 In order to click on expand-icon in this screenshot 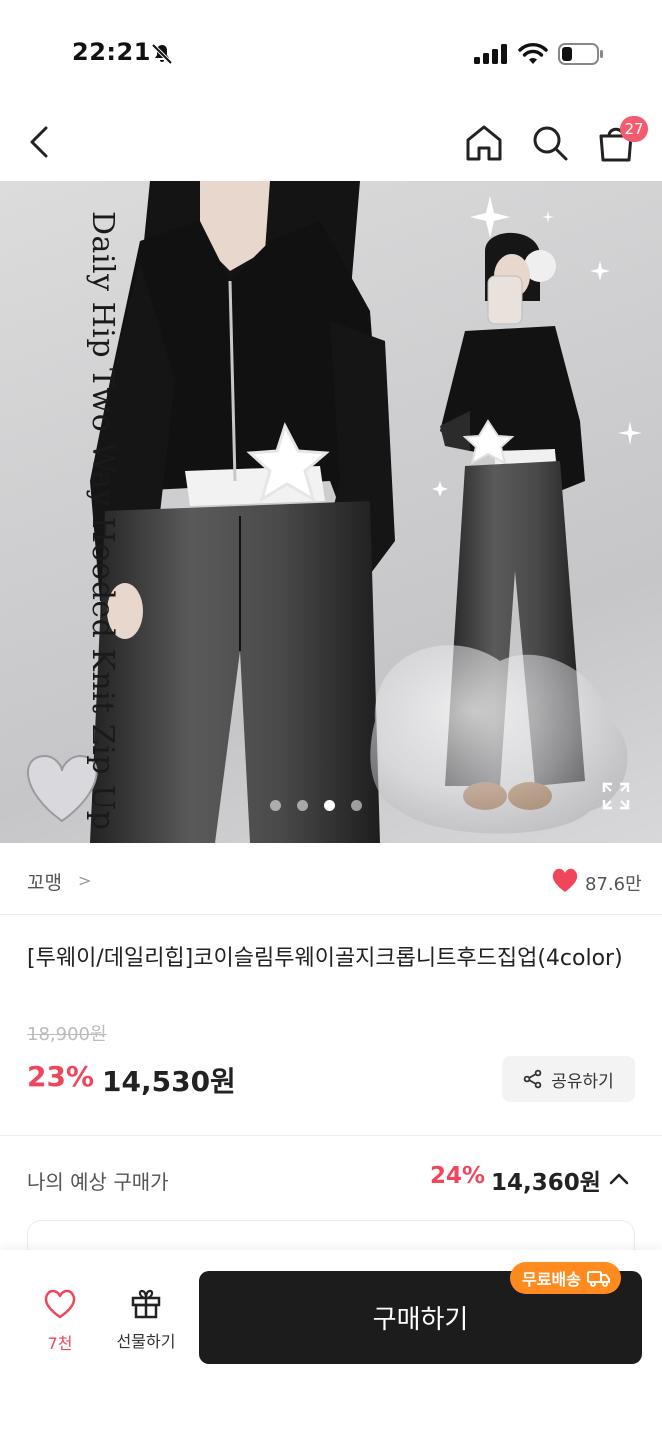, I will do `click(616, 796)`.